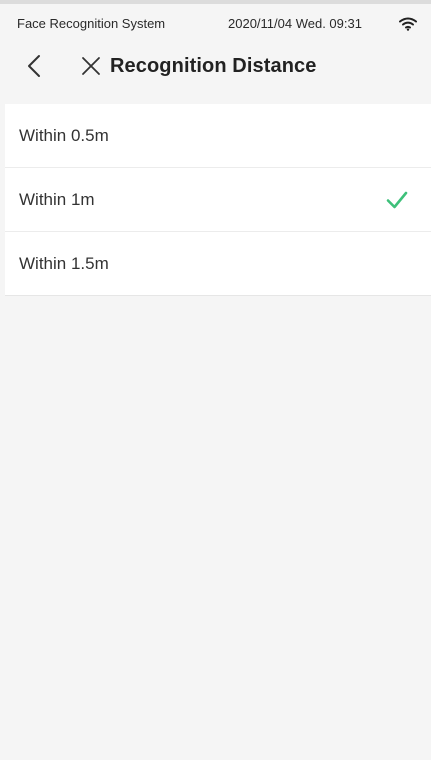  I want to click on option-within-0-5m: Within 0.5m, so click(218, 136).